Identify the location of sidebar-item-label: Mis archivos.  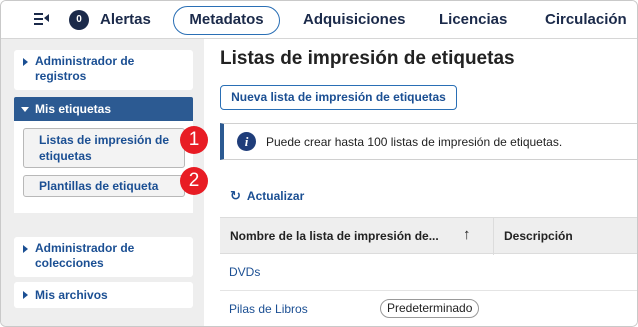
(71, 295).